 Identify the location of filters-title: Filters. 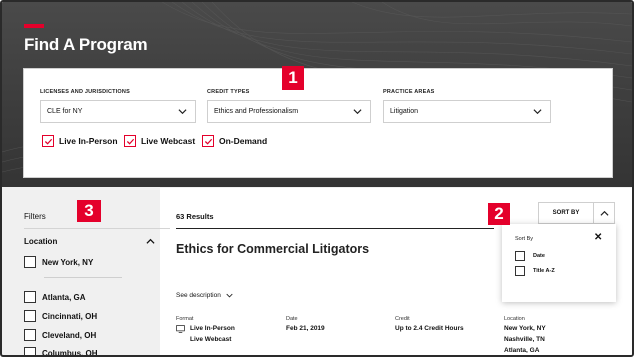
(35, 216).